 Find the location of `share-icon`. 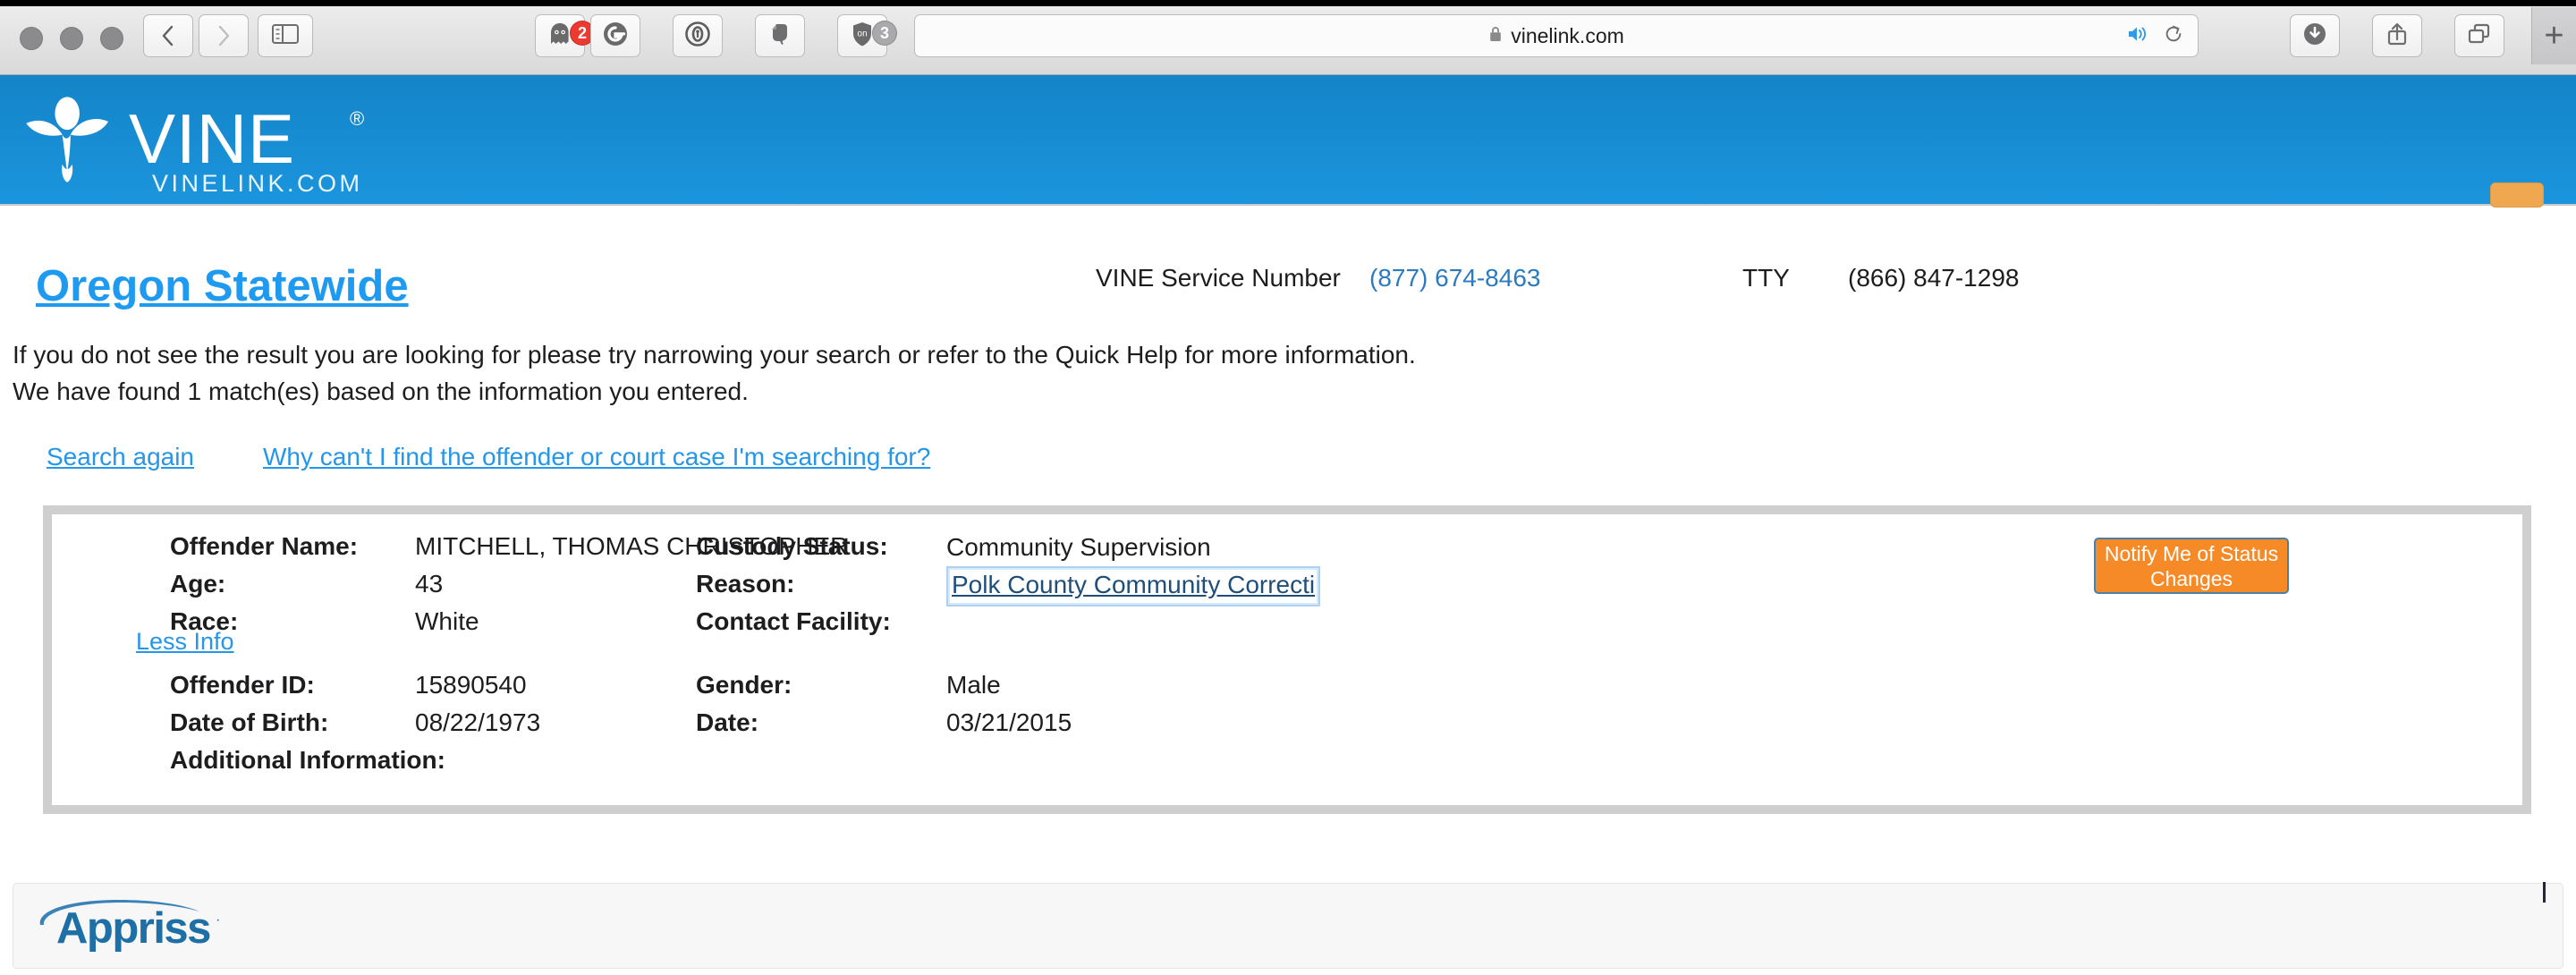

share-icon is located at coordinates (2397, 36).